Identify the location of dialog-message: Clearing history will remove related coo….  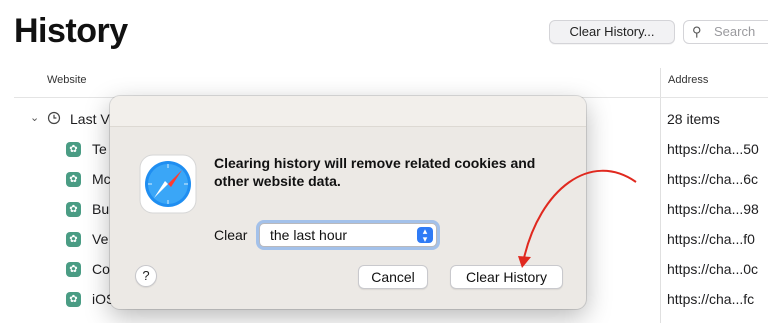
(375, 172).